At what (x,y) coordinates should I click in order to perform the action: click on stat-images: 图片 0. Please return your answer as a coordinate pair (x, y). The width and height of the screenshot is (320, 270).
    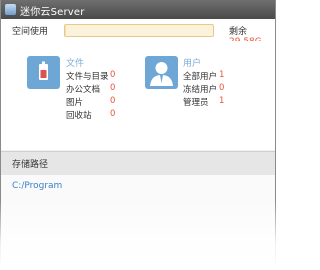
    Looking at the image, I should click on (90, 102).